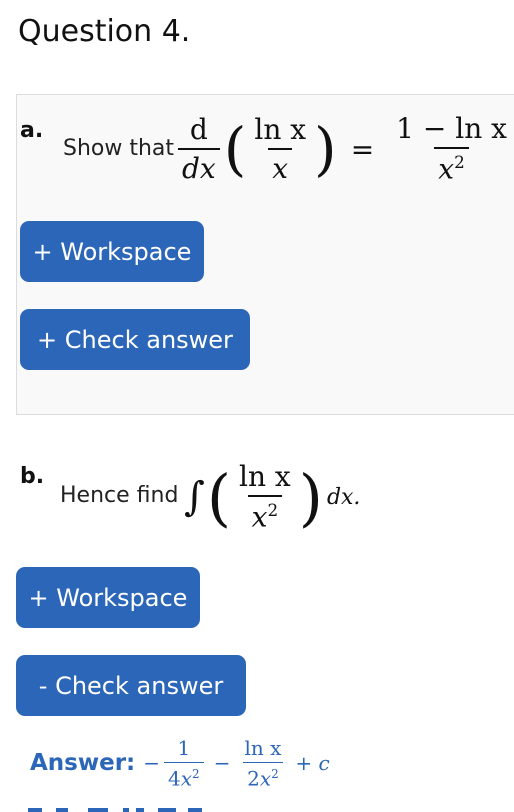 This screenshot has width=514, height=812. Describe the element at coordinates (198, 129) in the screenshot. I see `d-symbol: d` at that location.